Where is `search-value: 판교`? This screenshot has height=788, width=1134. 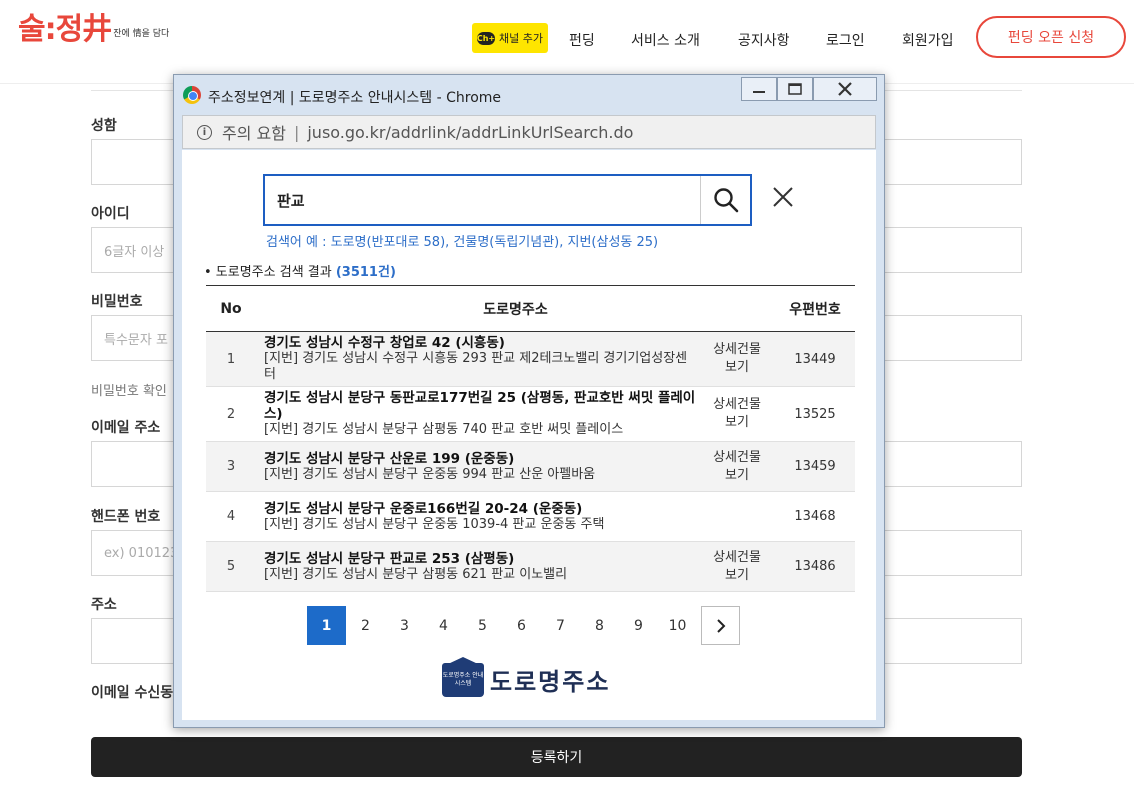
search-value: 판교 is located at coordinates (291, 201).